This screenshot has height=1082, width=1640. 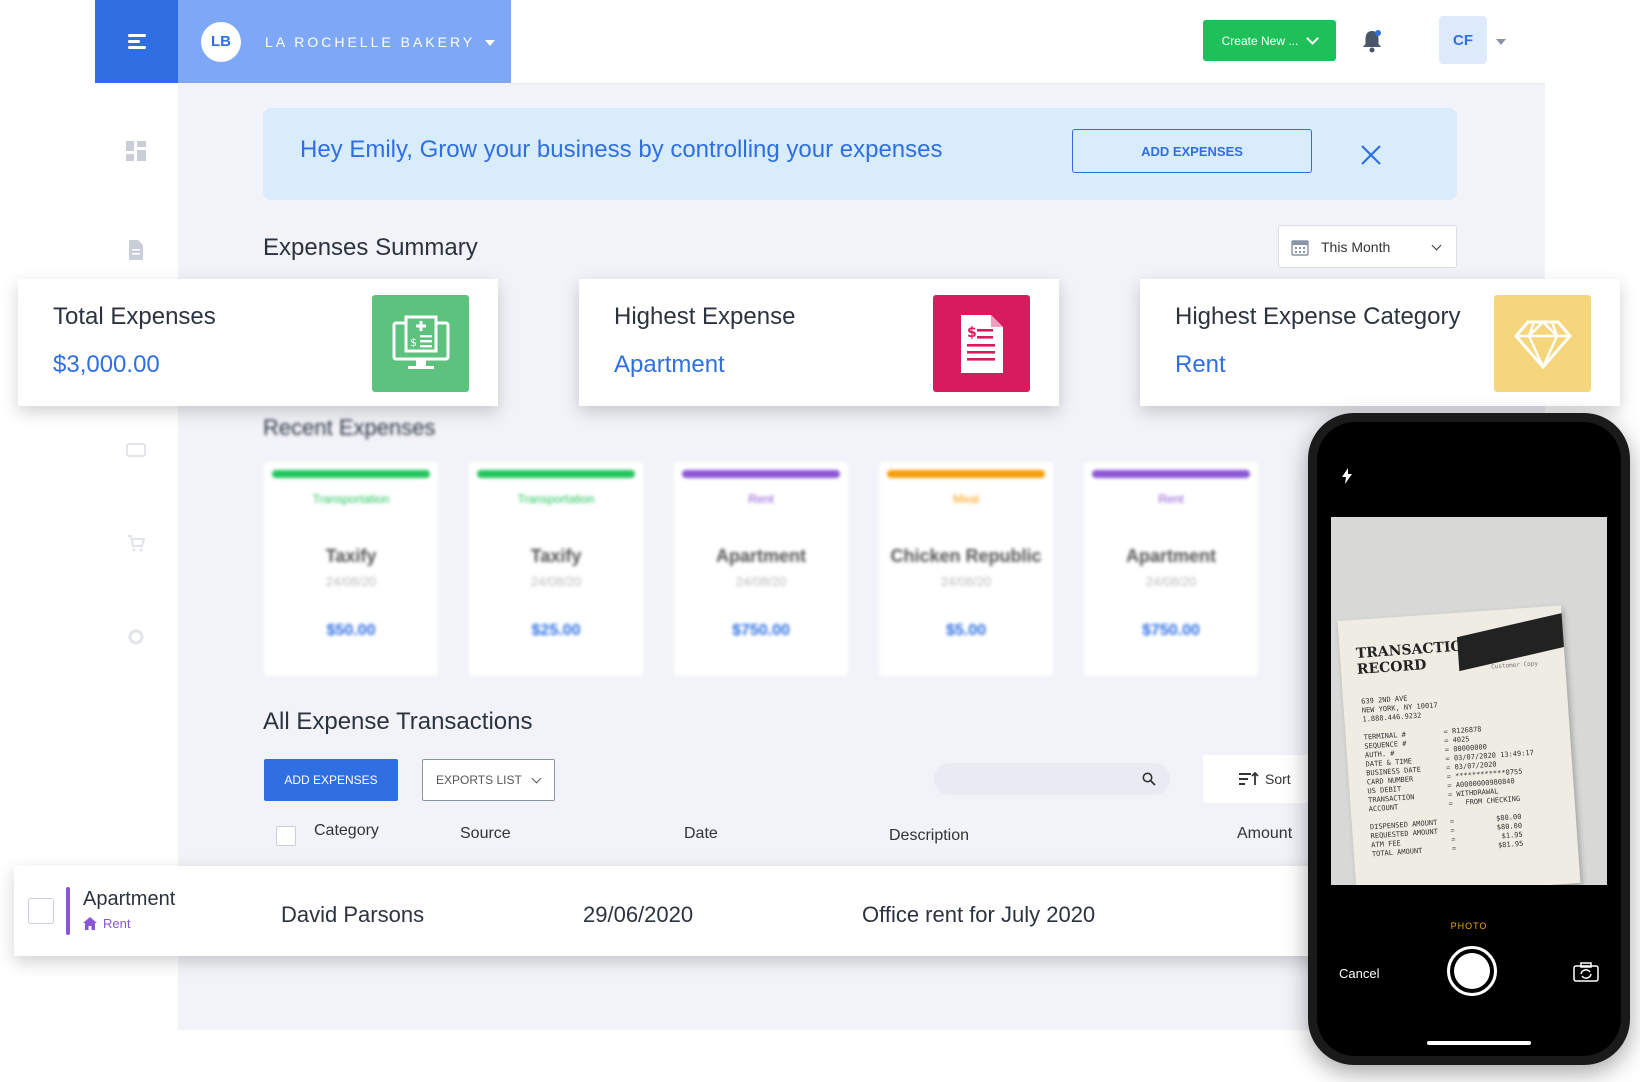 What do you see at coordinates (1264, 834) in the screenshot?
I see `column-header-amount: Amount` at bounding box center [1264, 834].